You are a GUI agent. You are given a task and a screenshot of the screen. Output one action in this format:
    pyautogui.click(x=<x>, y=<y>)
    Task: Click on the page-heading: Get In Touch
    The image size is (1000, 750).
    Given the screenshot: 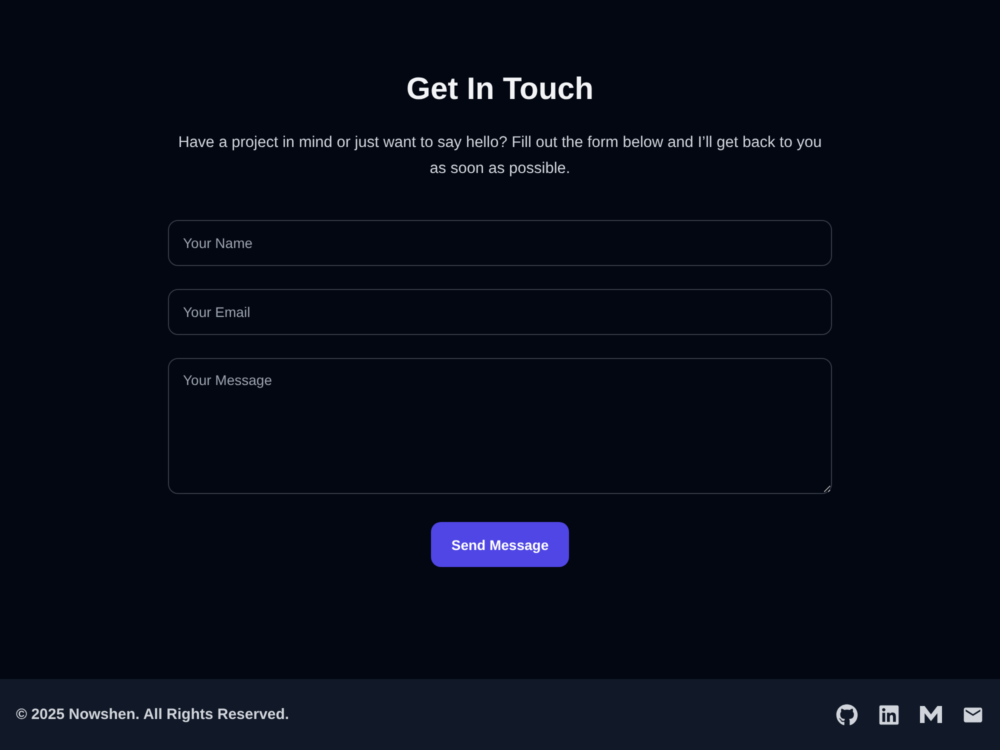 What is the action you would take?
    pyautogui.click(x=500, y=89)
    